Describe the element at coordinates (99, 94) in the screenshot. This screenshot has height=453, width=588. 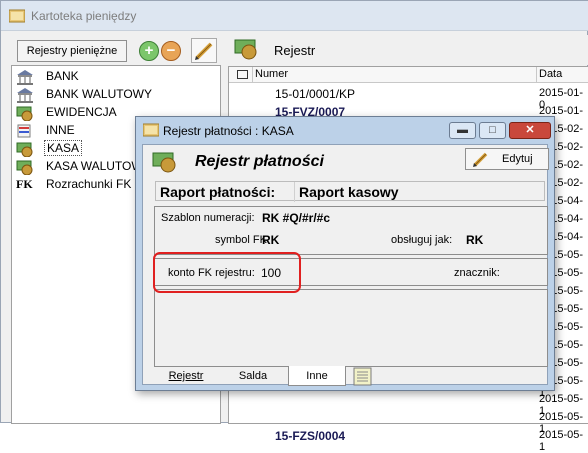
I see `tree-item-label: BANK WALUTOWY` at that location.